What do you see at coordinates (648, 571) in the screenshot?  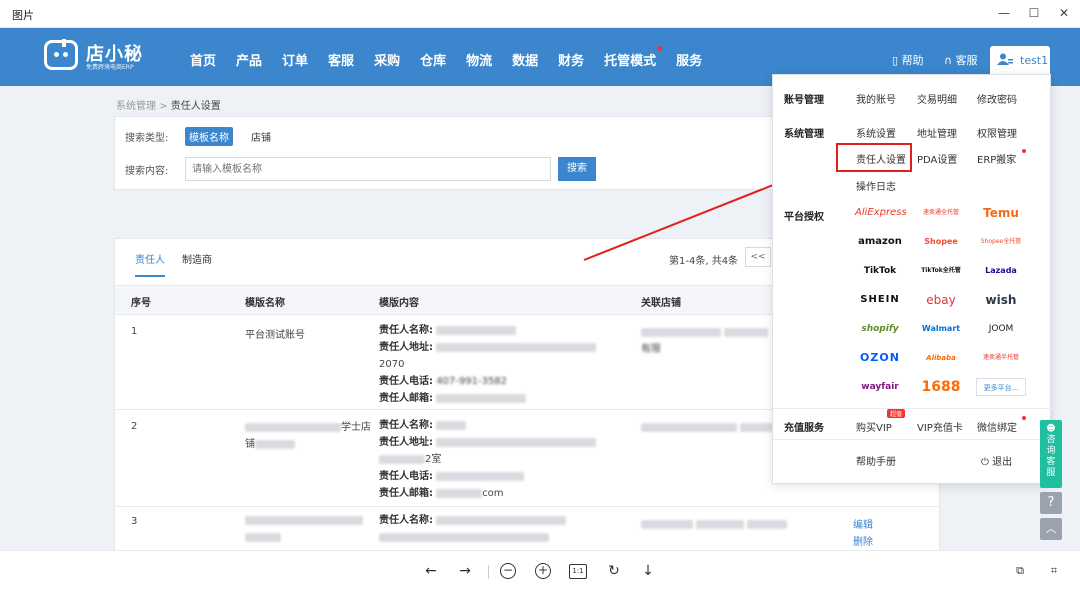 I see `download-icon: ↓` at bounding box center [648, 571].